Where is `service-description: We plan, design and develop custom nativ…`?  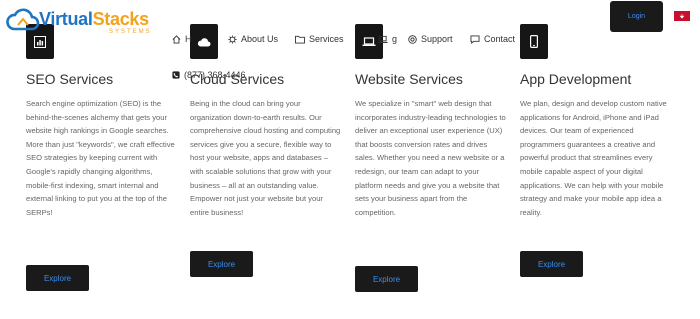
service-description: We plan, design and develop custom nativ… is located at coordinates (593, 158).